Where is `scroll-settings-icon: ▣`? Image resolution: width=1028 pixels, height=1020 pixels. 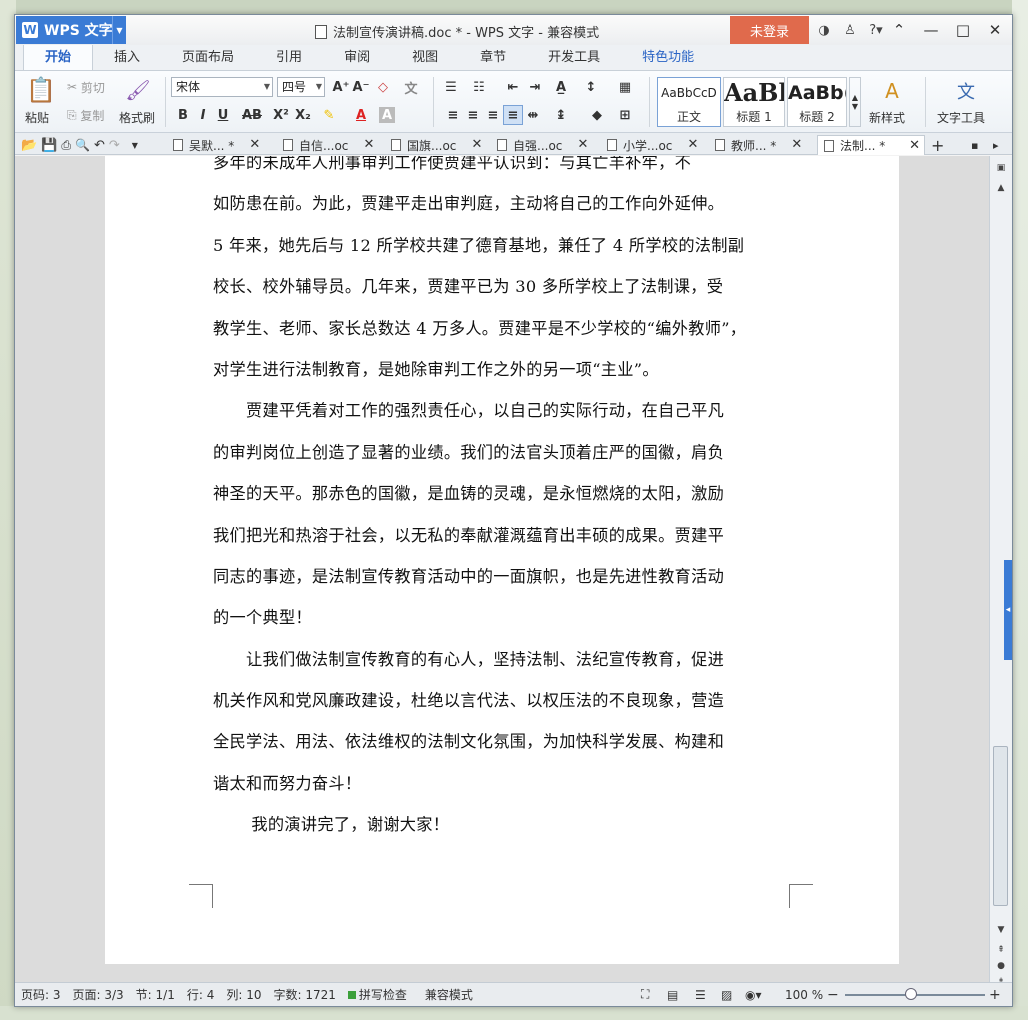
scroll-settings-icon: ▣ is located at coordinates (1001, 168).